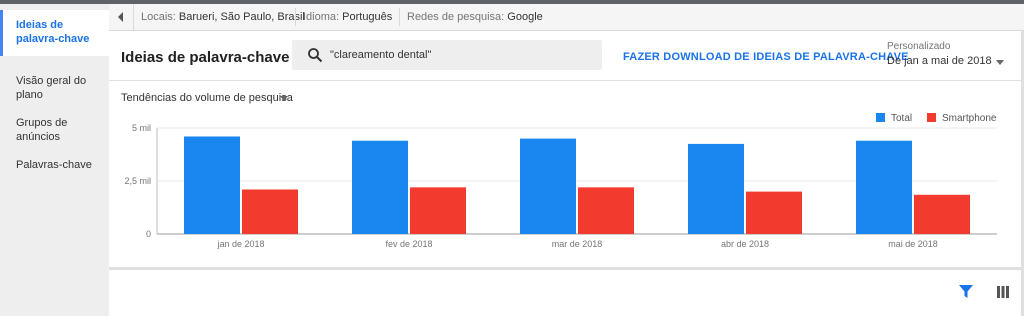 The width and height of the screenshot is (1024, 316). I want to click on x-tick-label: mar de 2018, so click(577, 244).